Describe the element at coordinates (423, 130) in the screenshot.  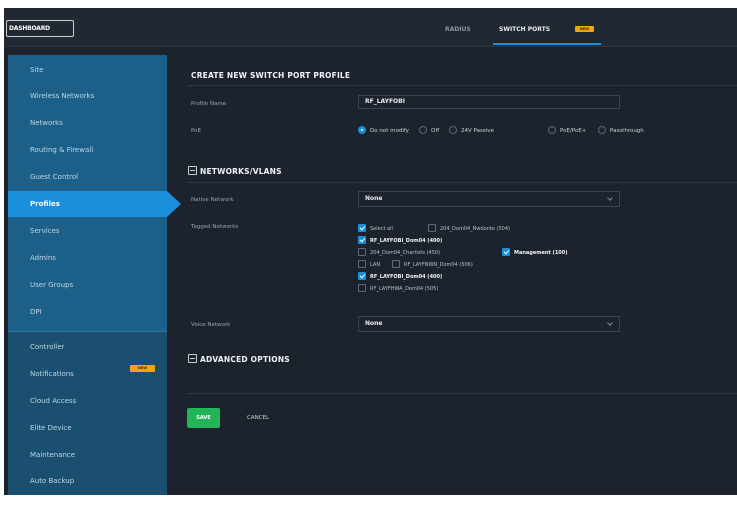
I see `poe-radio-off` at that location.